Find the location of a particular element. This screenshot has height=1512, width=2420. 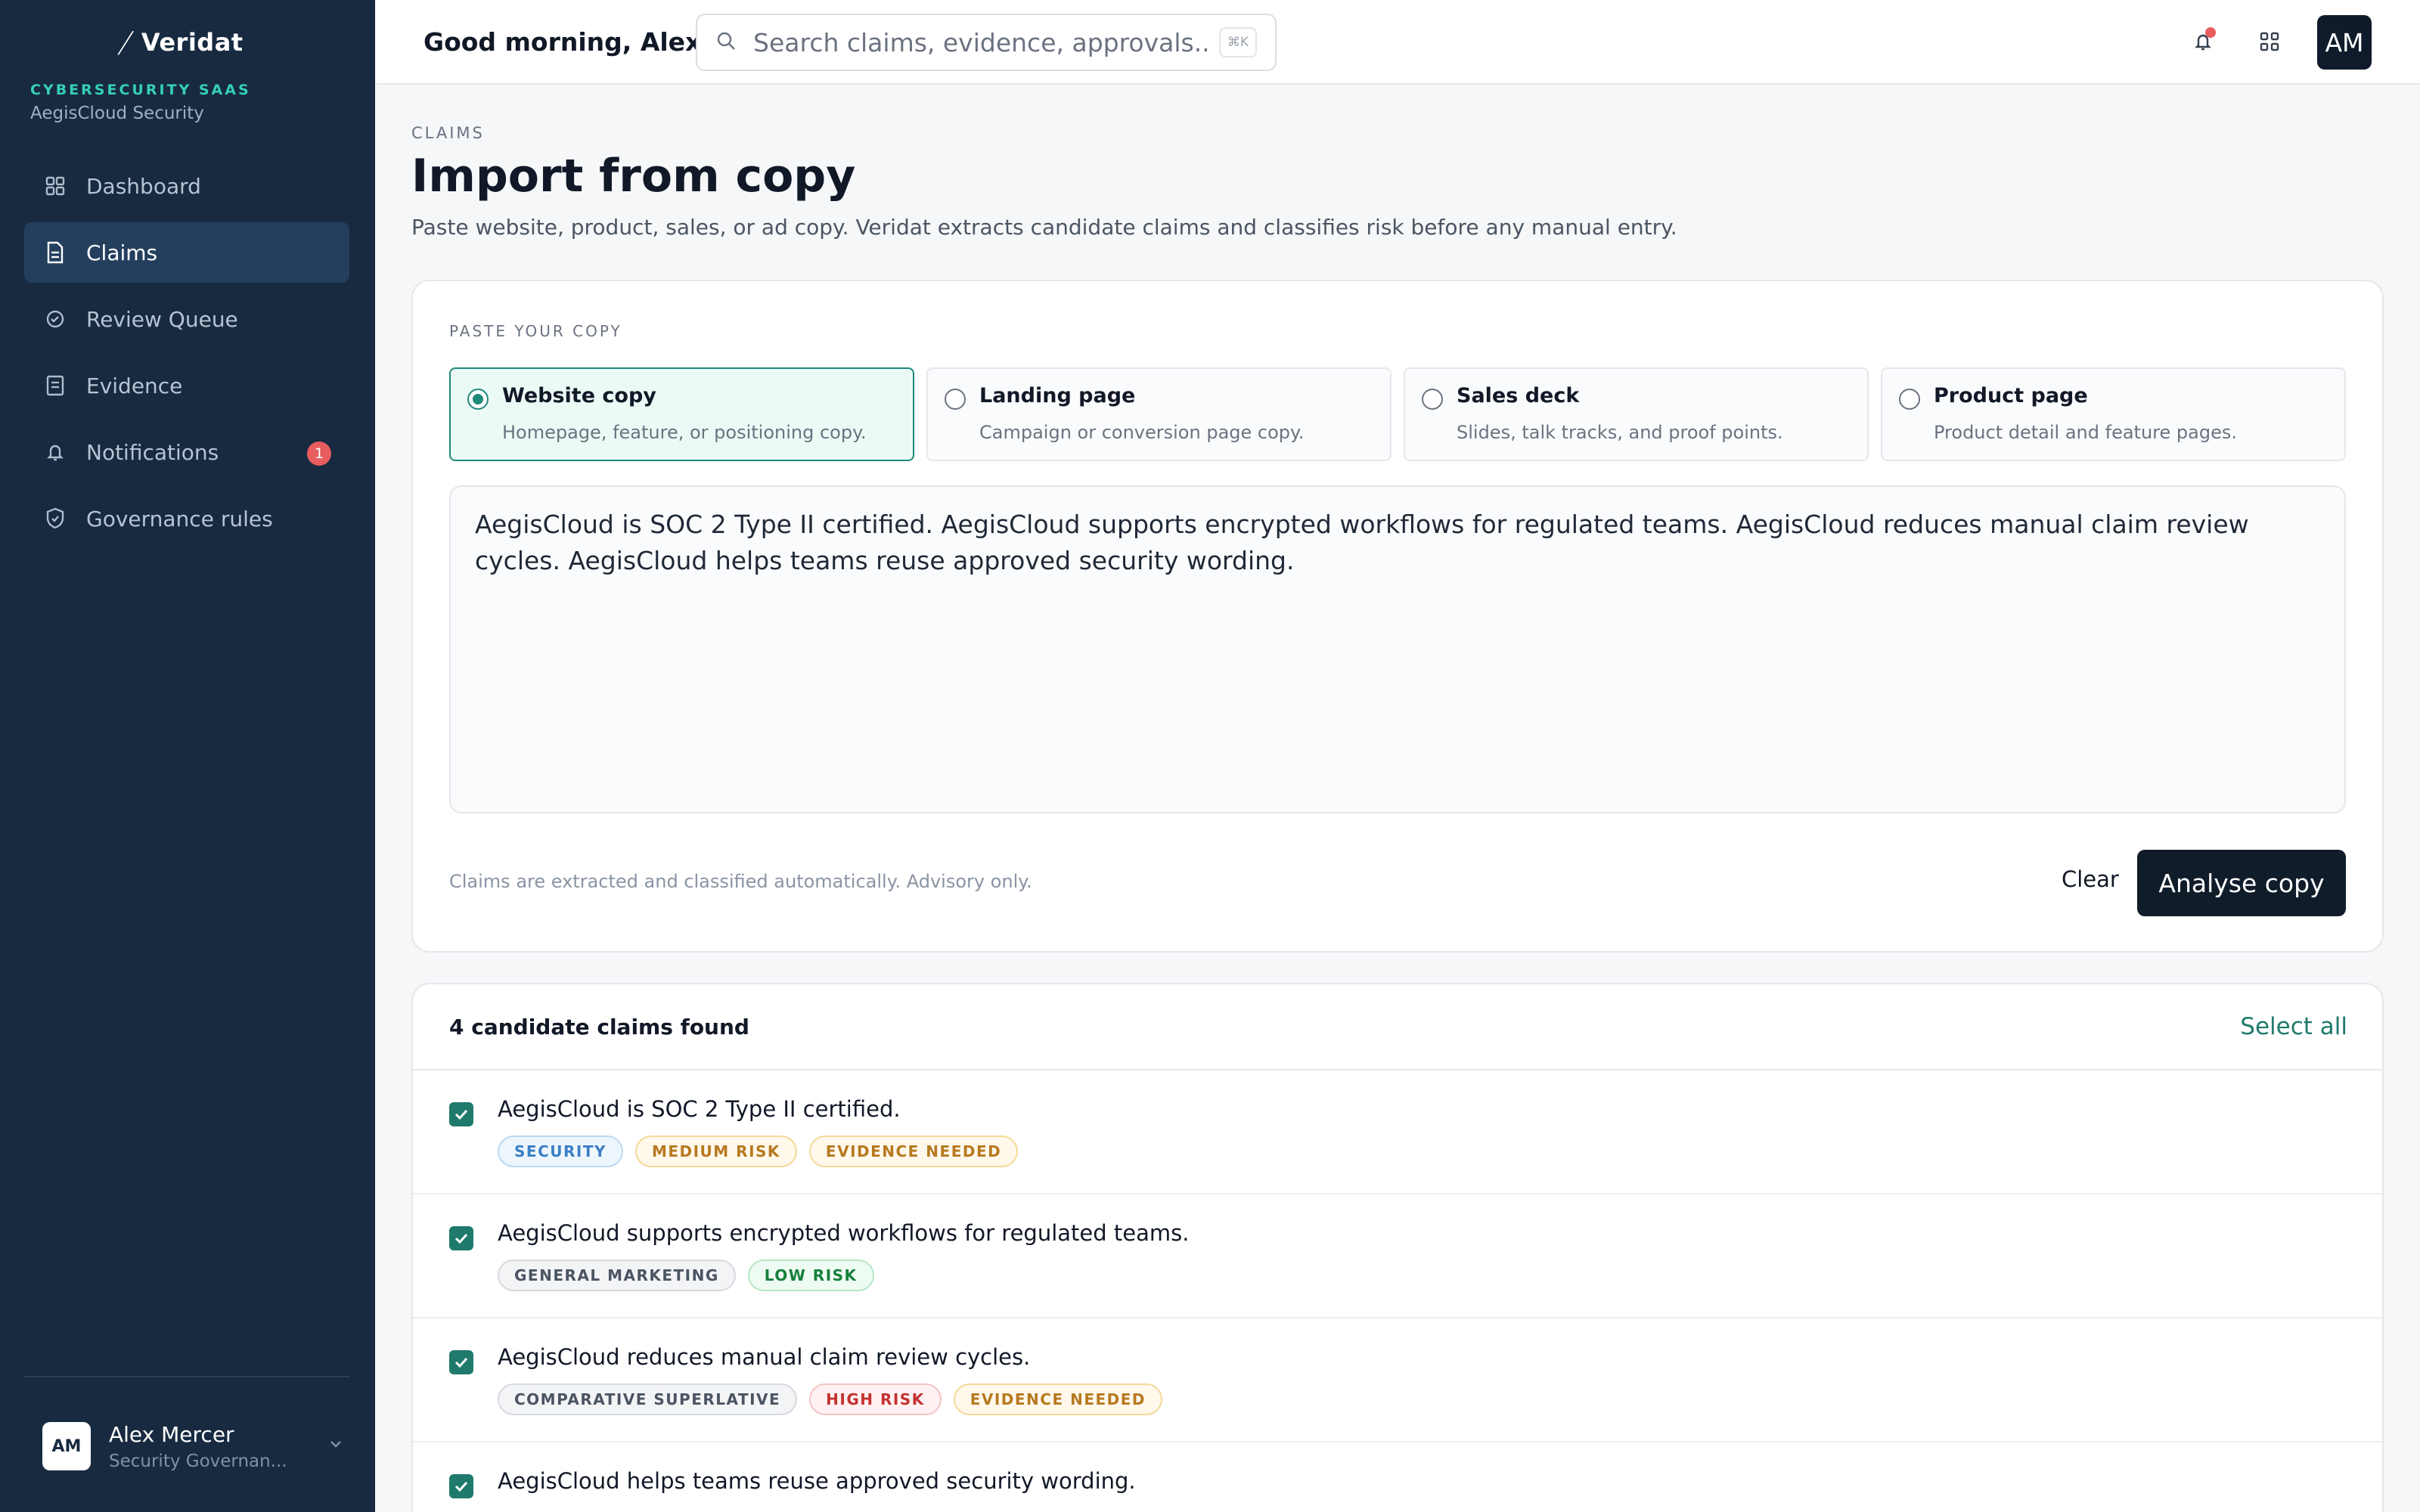

notifications-button is located at coordinates (2203, 42).